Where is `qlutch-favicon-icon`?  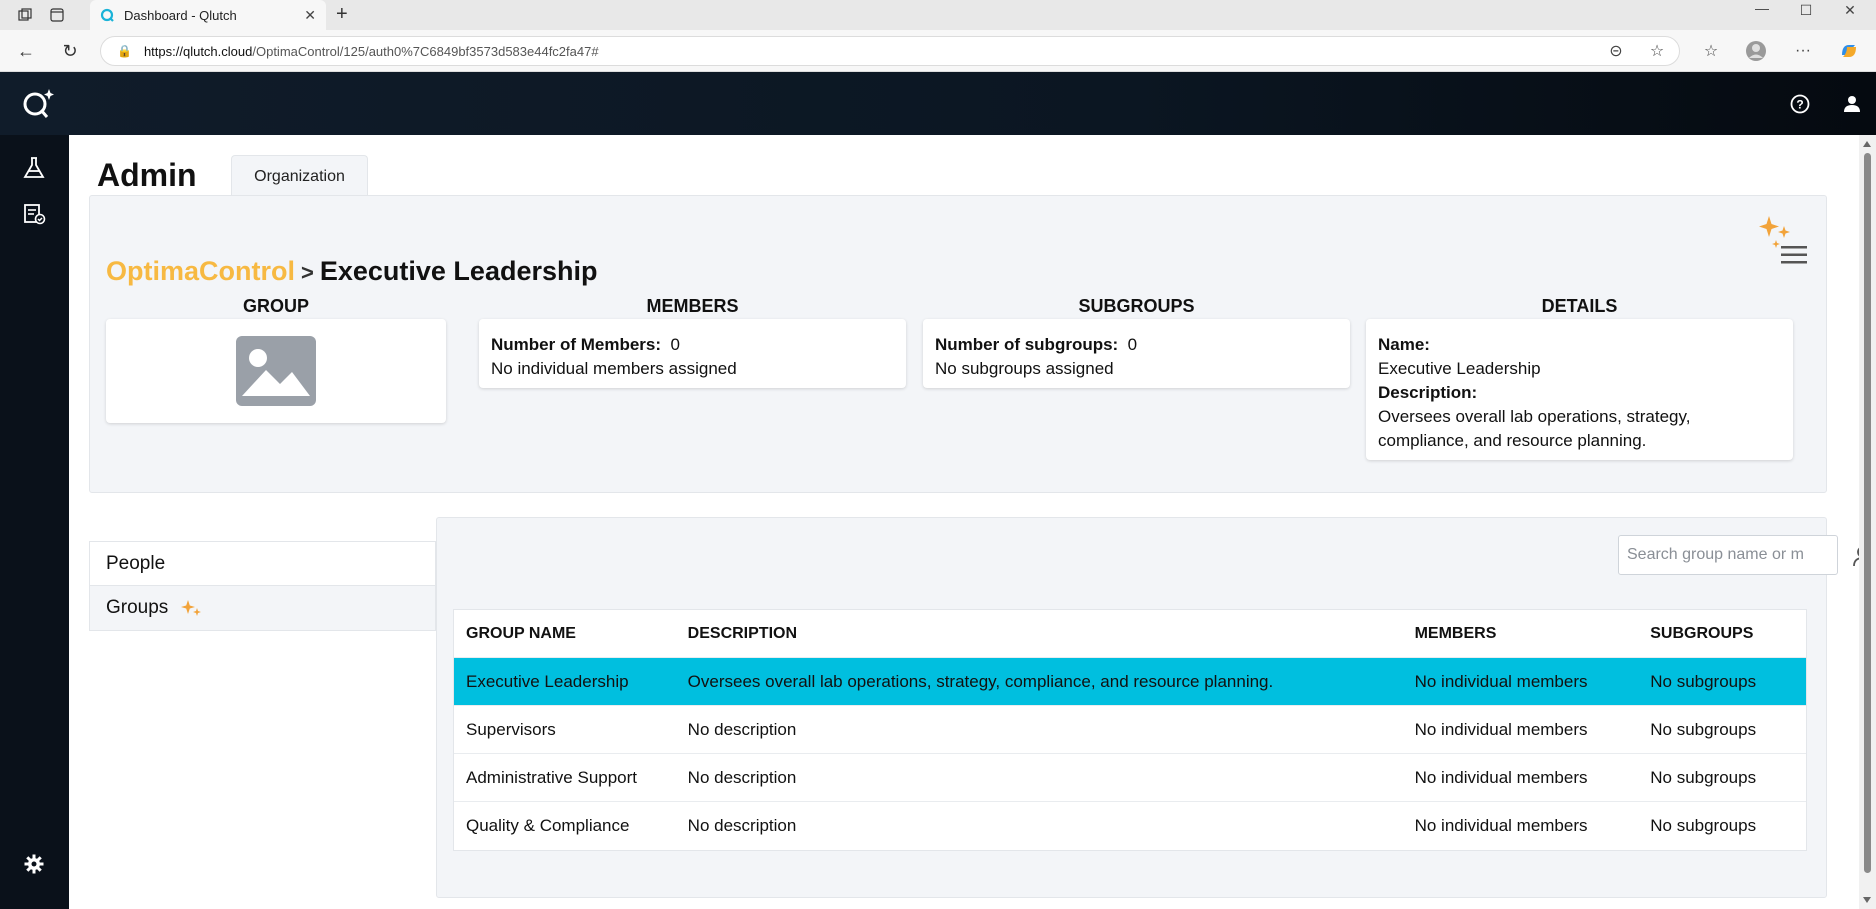 qlutch-favicon-icon is located at coordinates (107, 15).